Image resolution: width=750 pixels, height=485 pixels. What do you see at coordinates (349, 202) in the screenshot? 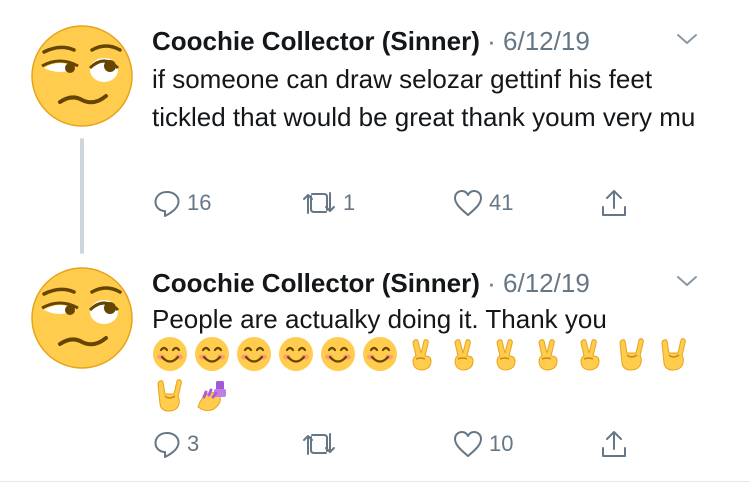
I see `retweet-count: 1` at bounding box center [349, 202].